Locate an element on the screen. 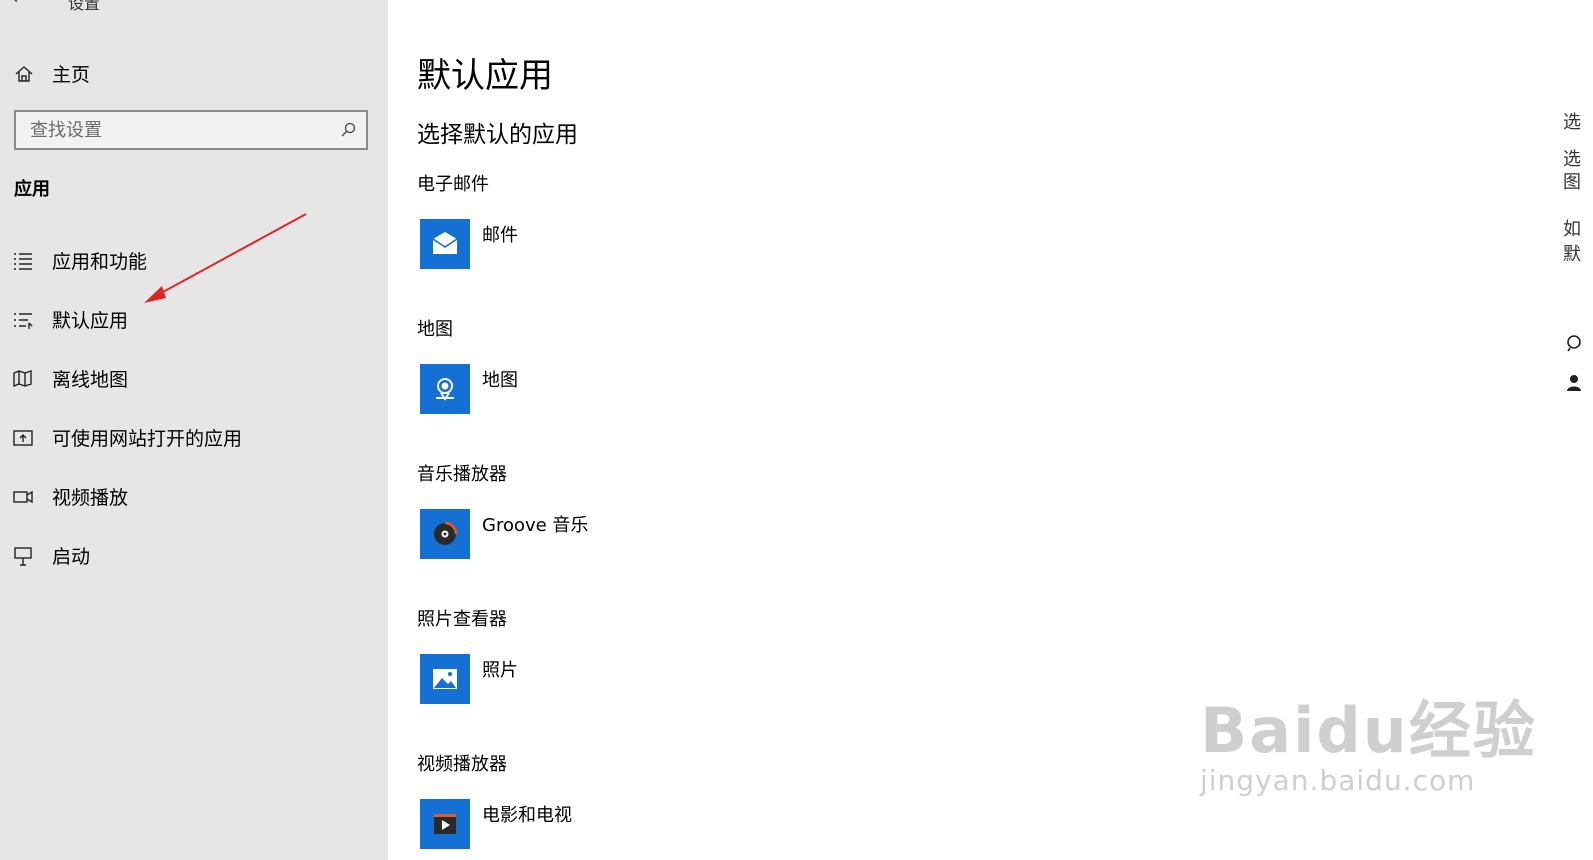 The height and width of the screenshot is (860, 1593). home-icon is located at coordinates (24, 73).